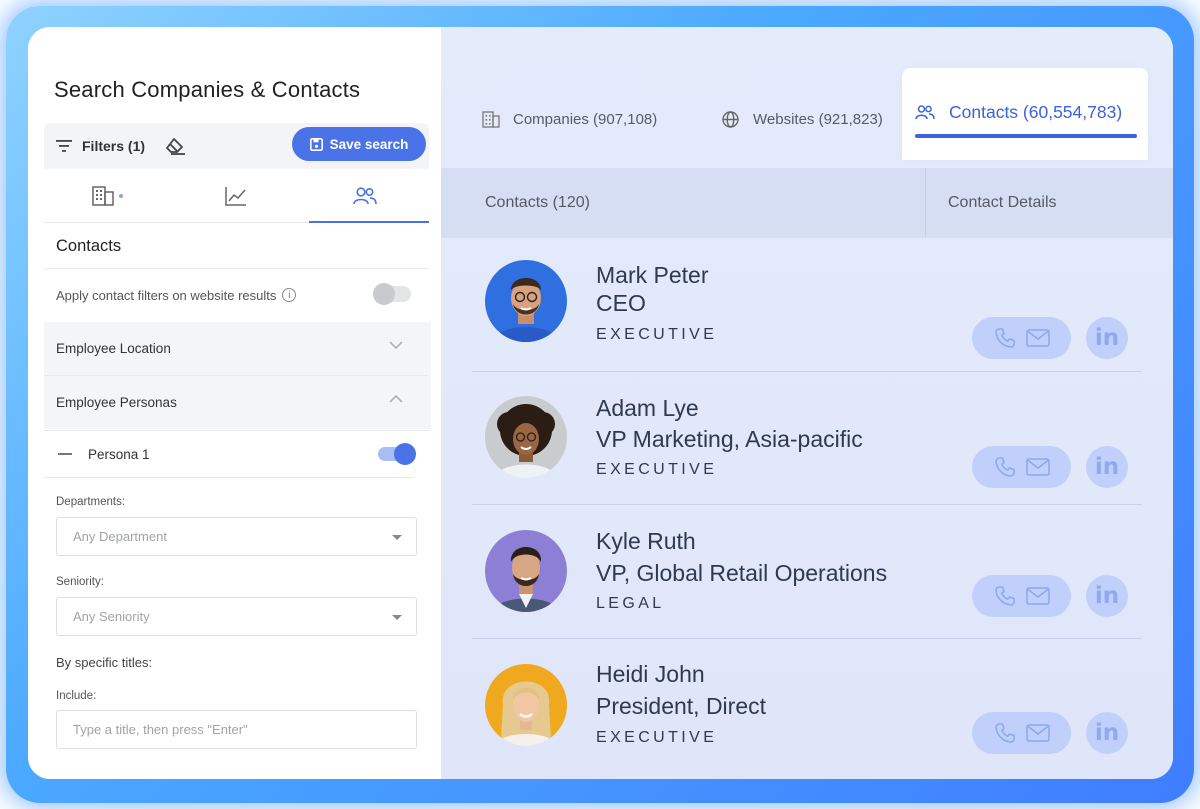 The height and width of the screenshot is (809, 1200). What do you see at coordinates (1049, 203) in the screenshot?
I see `column-header-contact-details: Contact Details` at bounding box center [1049, 203].